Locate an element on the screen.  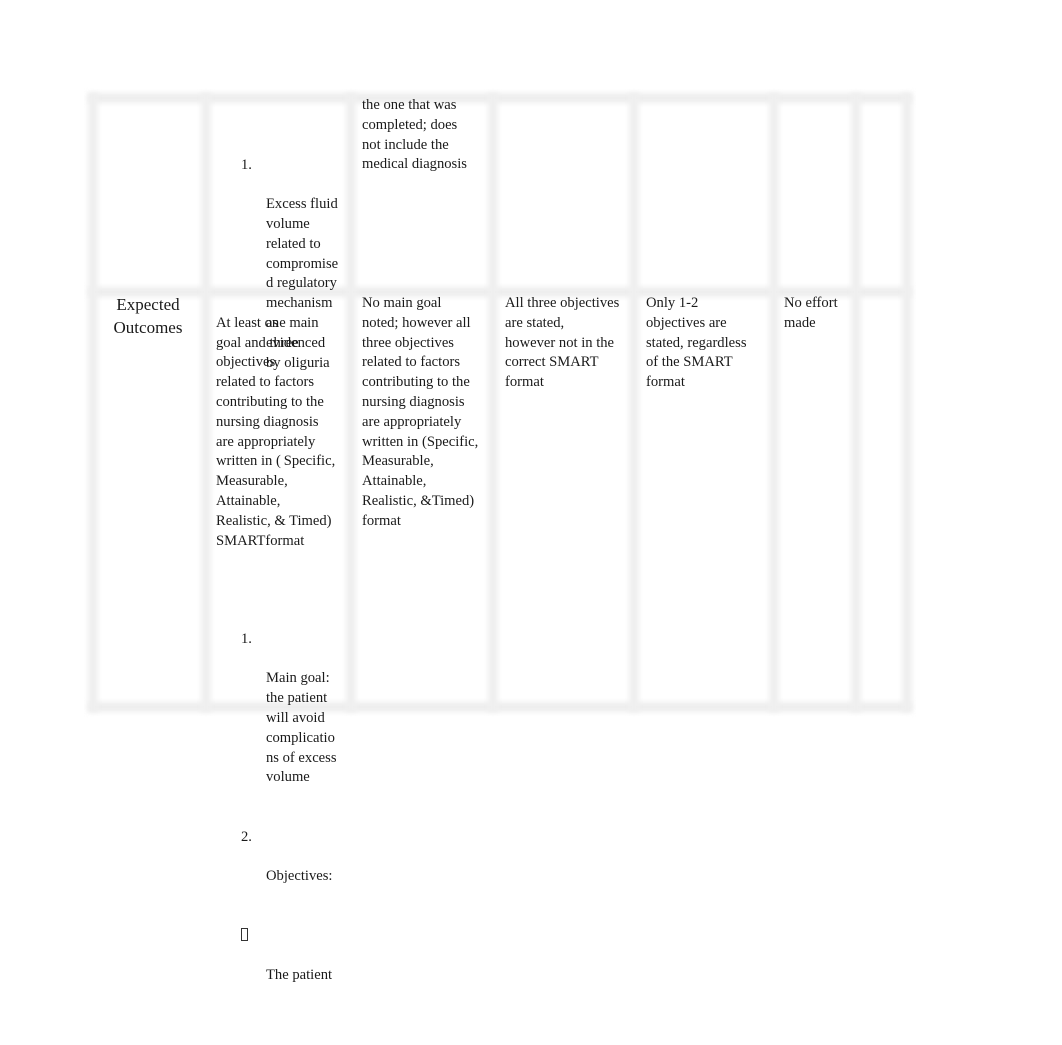
list-item-text: Objectives: is located at coordinates (299, 876).